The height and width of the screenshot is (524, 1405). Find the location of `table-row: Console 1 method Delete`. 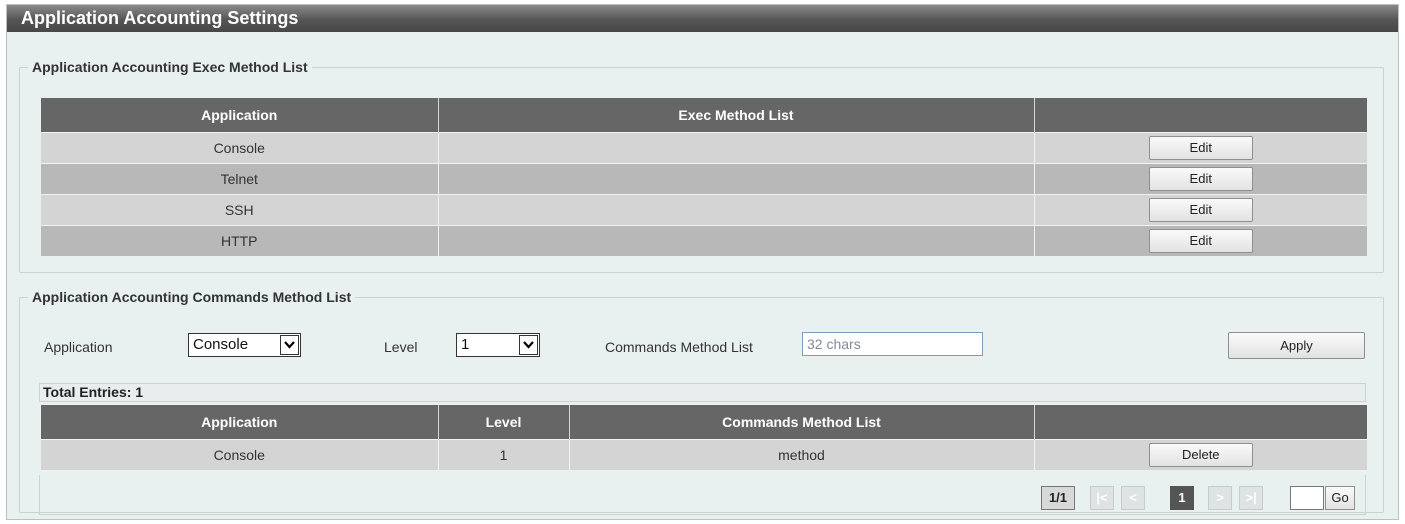

table-row: Console 1 method Delete is located at coordinates (704, 454).